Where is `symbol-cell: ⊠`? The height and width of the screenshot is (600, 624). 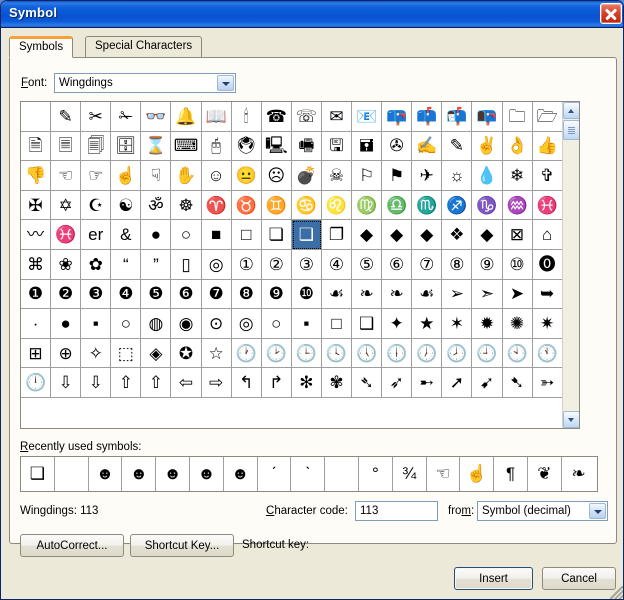 symbol-cell: ⊠ is located at coordinates (517, 235).